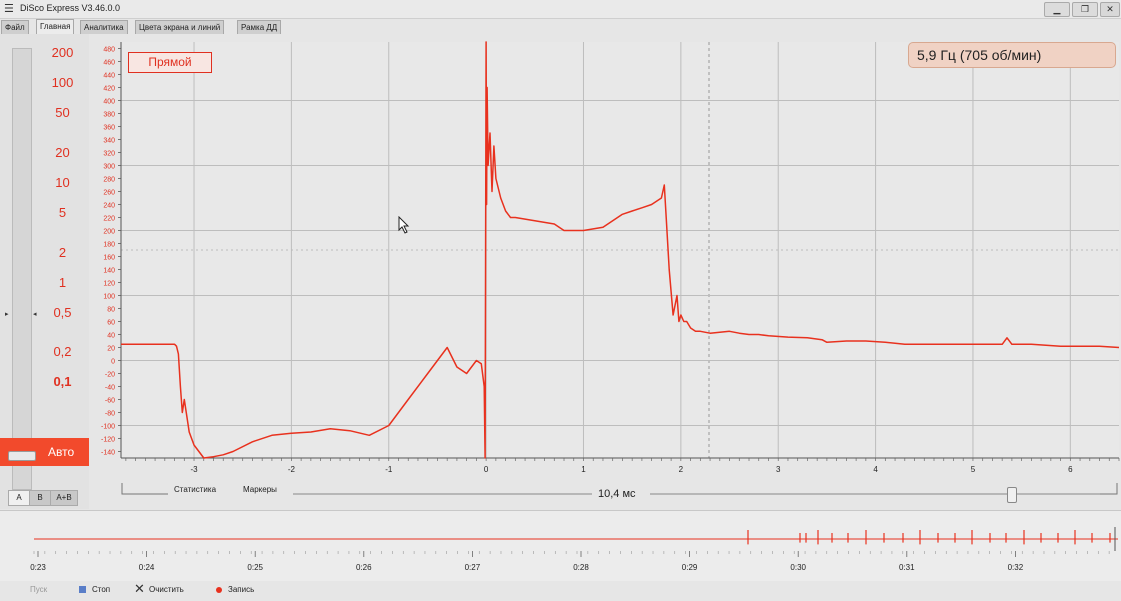 This screenshot has width=1121, height=601. What do you see at coordinates (110, 414) in the screenshot?
I see `y-tick-label: -80` at bounding box center [110, 414].